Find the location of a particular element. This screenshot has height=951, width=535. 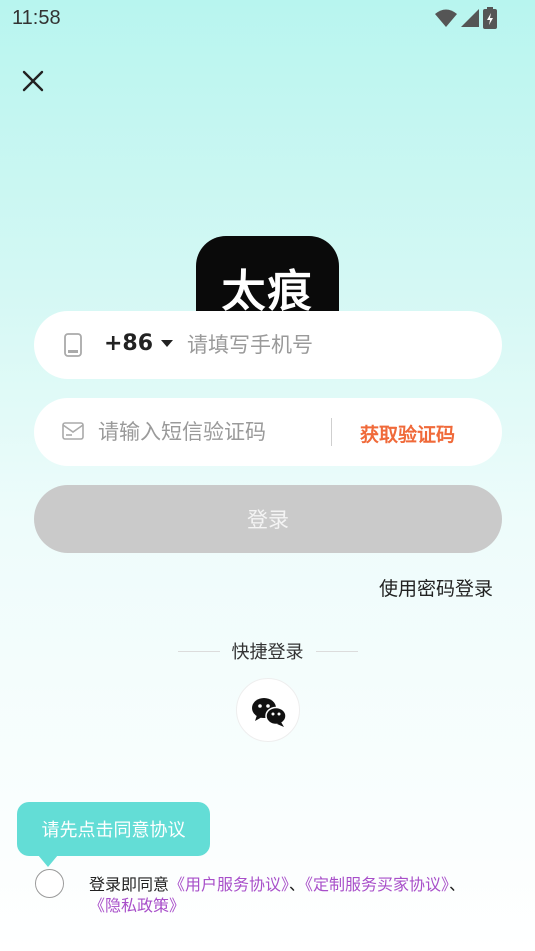

close-icon is located at coordinates (33, 81).